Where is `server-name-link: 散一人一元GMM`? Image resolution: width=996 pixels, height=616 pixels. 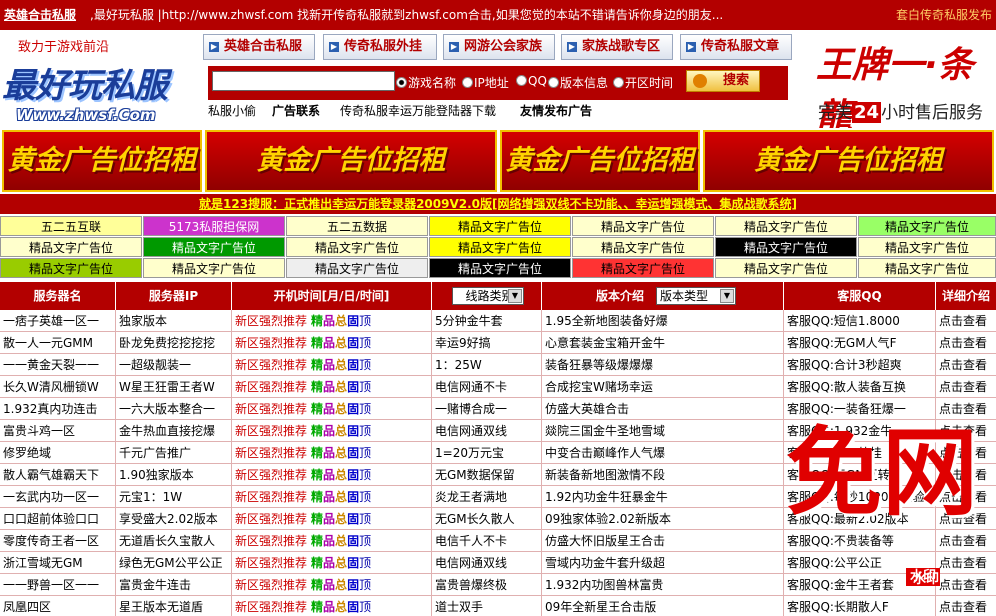 server-name-link: 散一人一元GMM is located at coordinates (58, 343).